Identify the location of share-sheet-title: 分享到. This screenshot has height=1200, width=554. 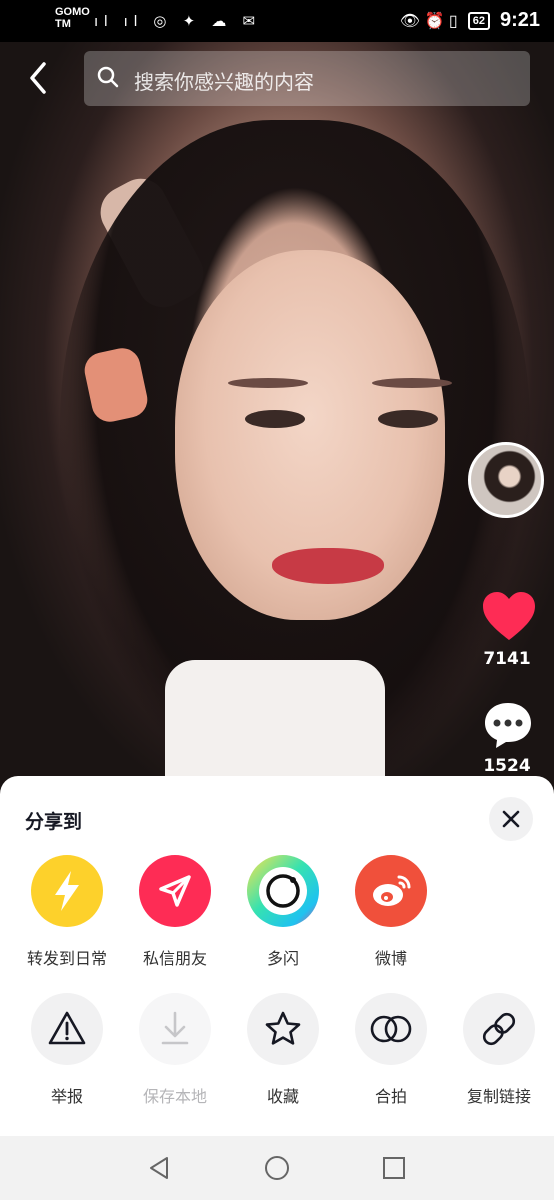
(54, 822).